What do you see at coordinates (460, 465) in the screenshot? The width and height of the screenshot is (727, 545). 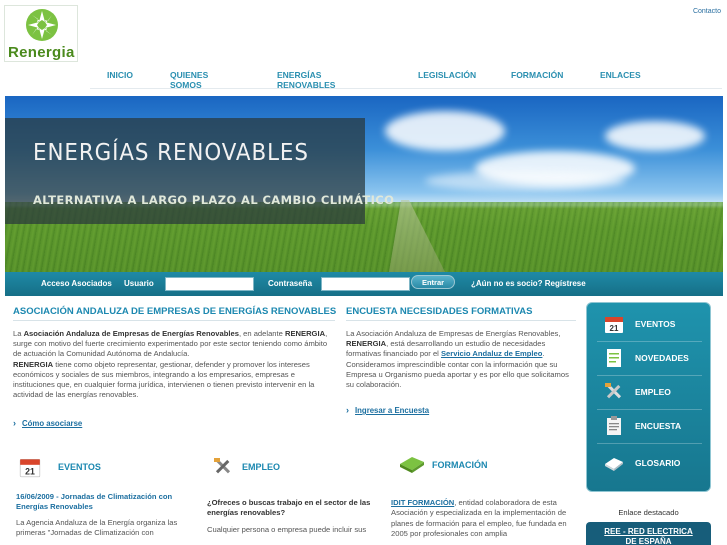 I see `training-title: FORMACIÓN` at bounding box center [460, 465].